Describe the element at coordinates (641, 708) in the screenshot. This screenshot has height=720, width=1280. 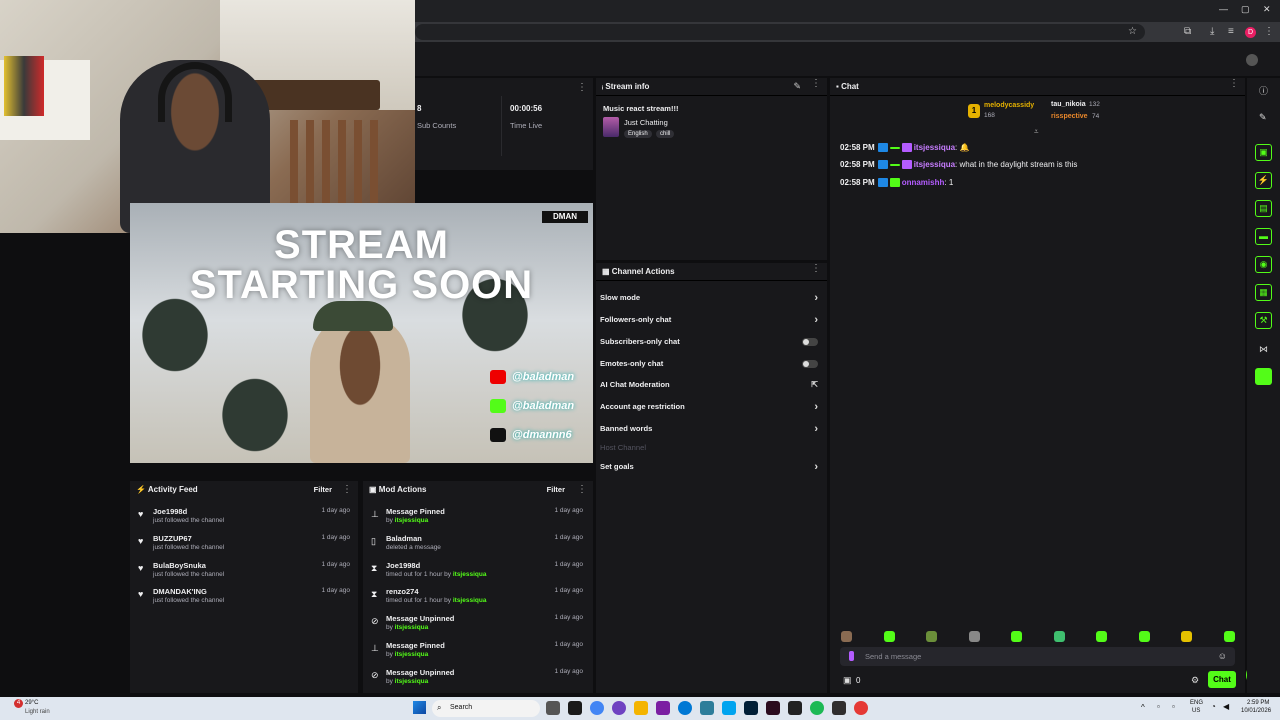
I see `file-explorer-icon` at that location.